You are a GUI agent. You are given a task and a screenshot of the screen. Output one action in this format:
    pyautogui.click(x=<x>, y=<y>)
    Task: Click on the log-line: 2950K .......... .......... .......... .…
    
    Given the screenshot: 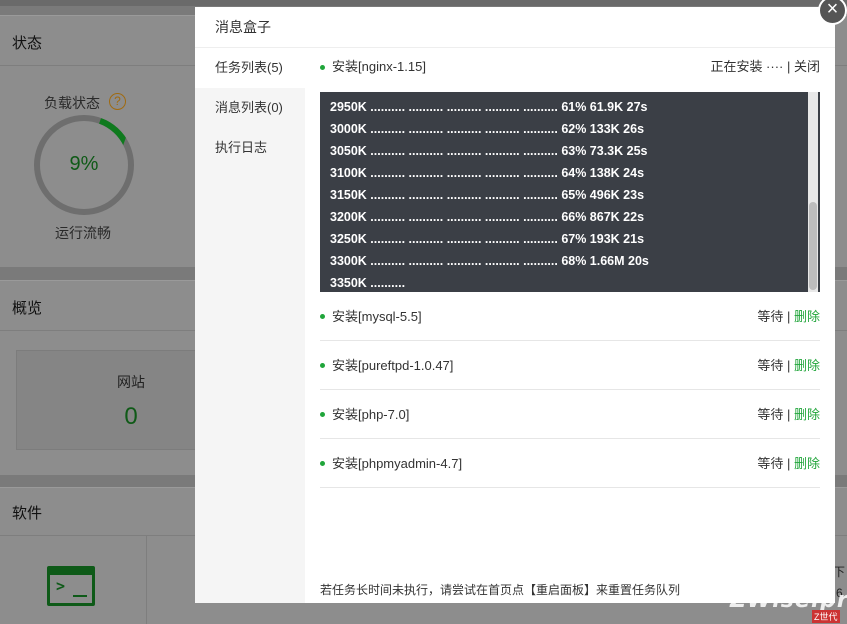 What is the action you would take?
    pyautogui.click(x=489, y=107)
    